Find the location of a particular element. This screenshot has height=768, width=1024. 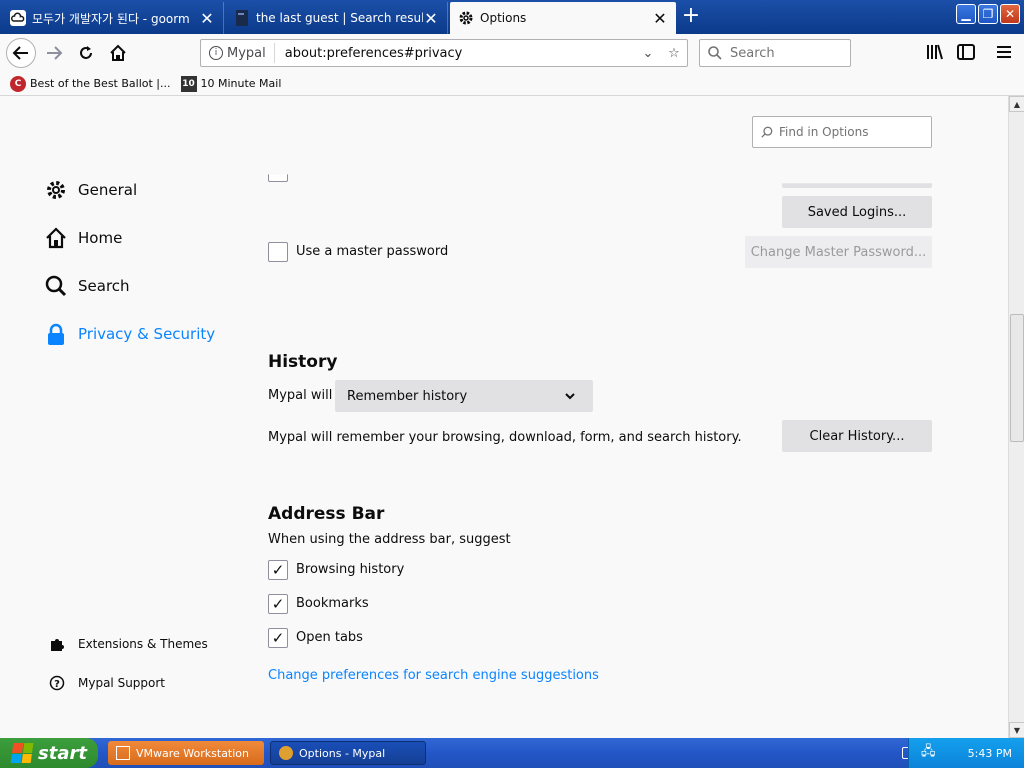

tab-last-guest: the last guest | Search results | We ✕ is located at coordinates (337, 18).